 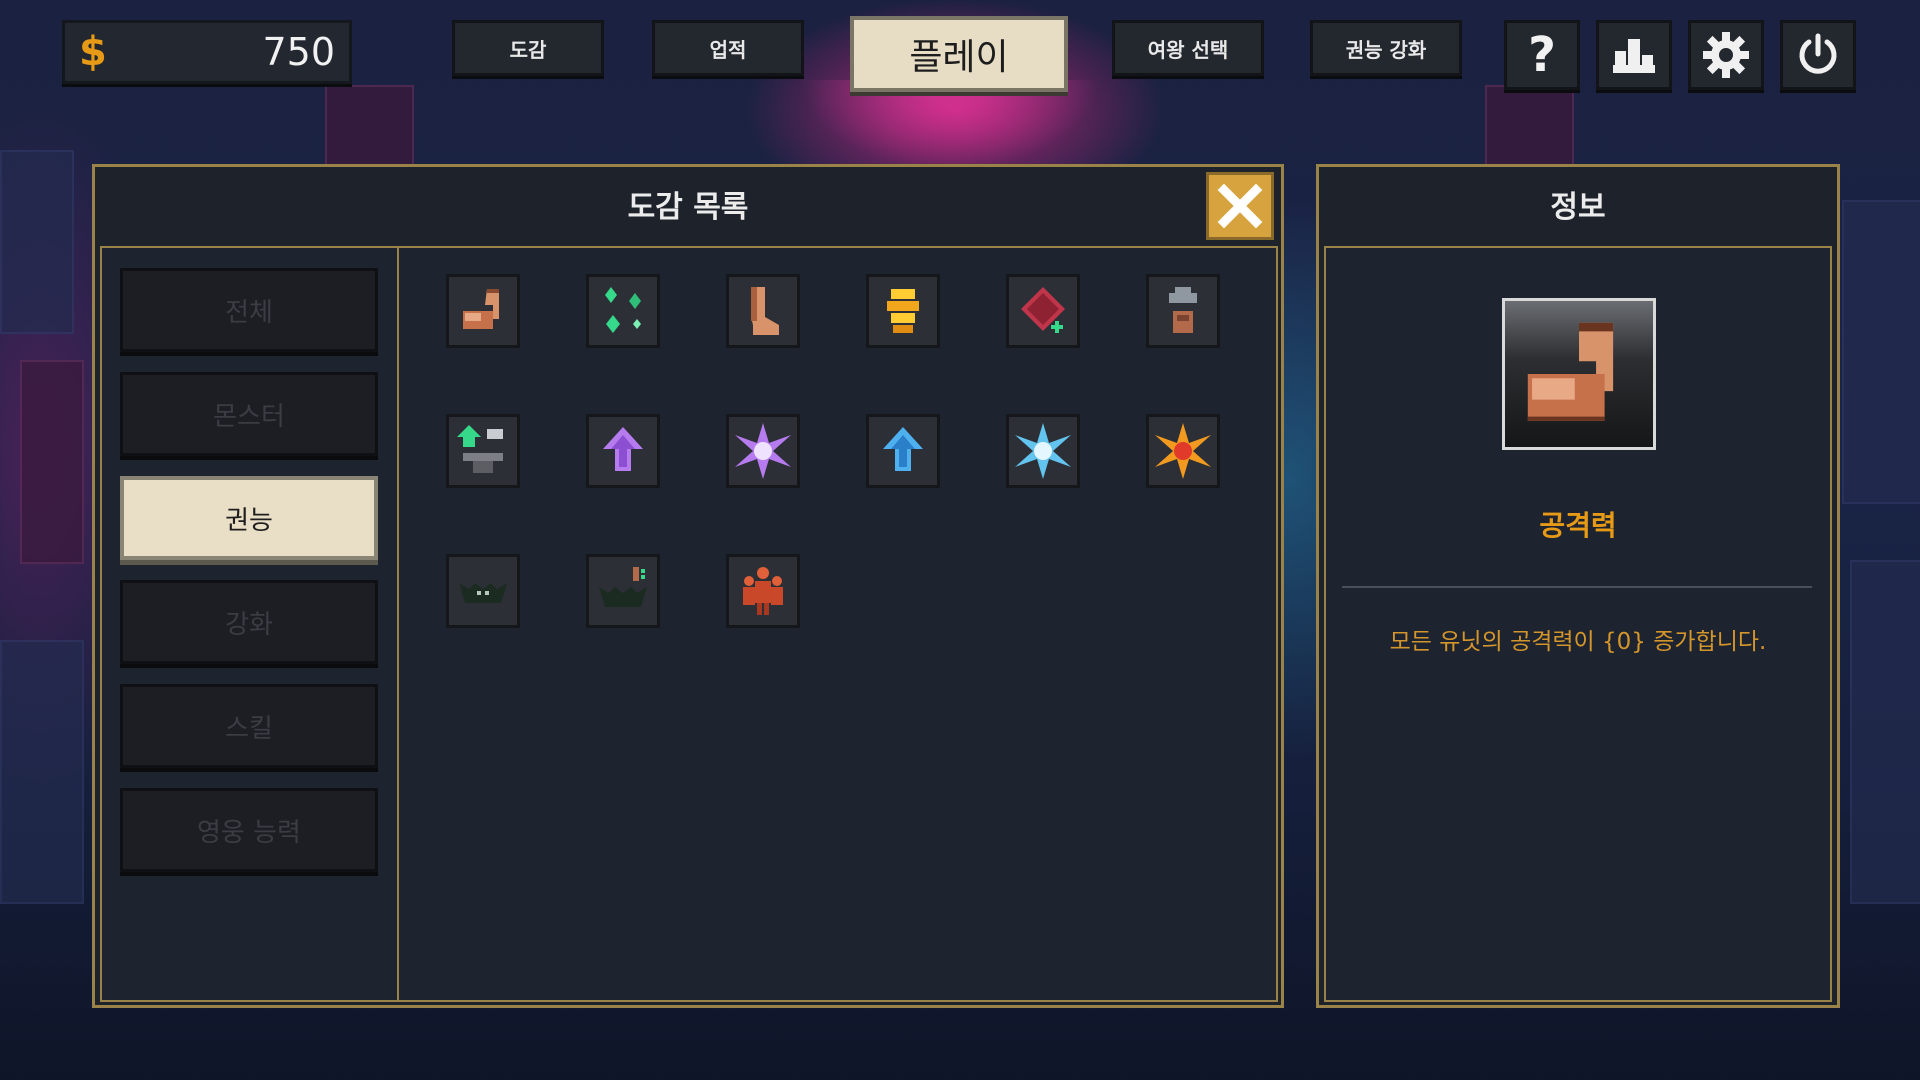 I want to click on red-book-icon, so click(x=1043, y=310).